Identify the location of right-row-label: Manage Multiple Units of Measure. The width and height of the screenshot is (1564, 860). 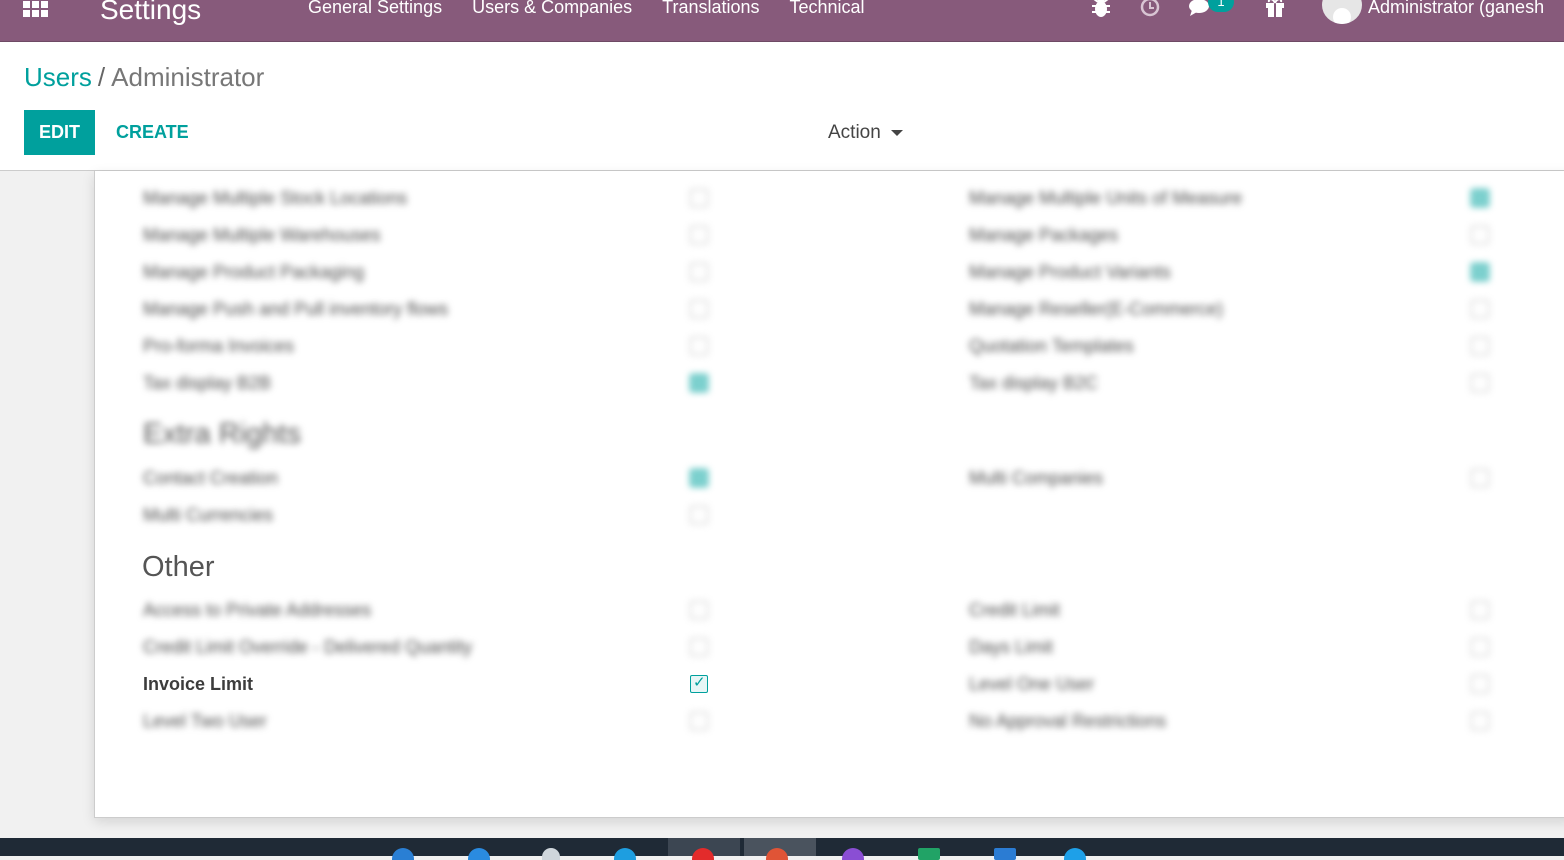
(1106, 198).